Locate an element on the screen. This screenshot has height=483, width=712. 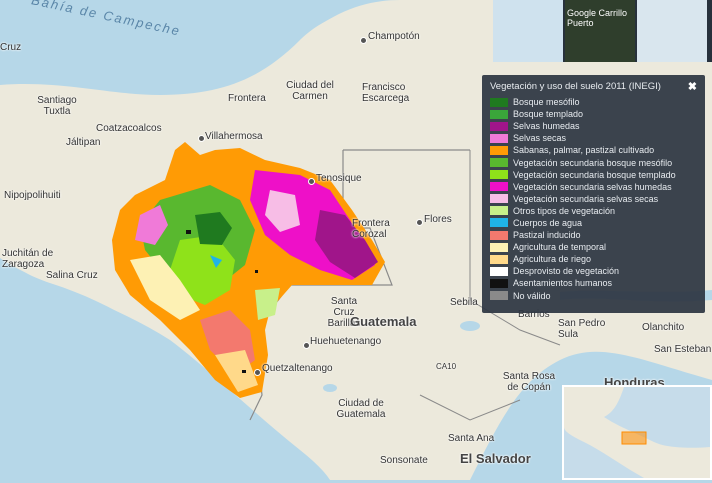
legend-item: Agricultura de temporal is located at coordinates (593, 247).